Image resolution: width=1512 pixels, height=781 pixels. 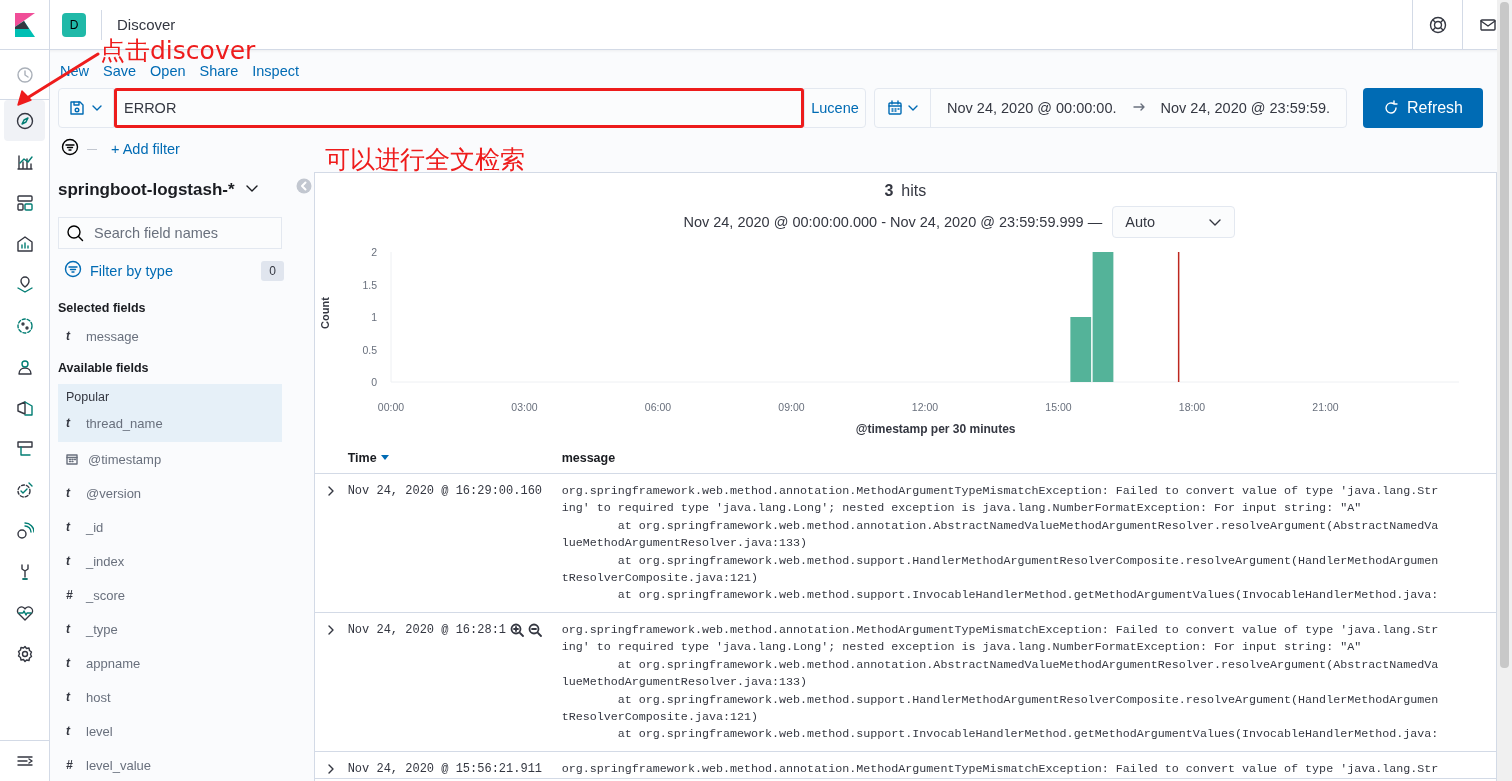 I want to click on axis-title: @timestamp per 30 minutes, so click(x=935, y=429).